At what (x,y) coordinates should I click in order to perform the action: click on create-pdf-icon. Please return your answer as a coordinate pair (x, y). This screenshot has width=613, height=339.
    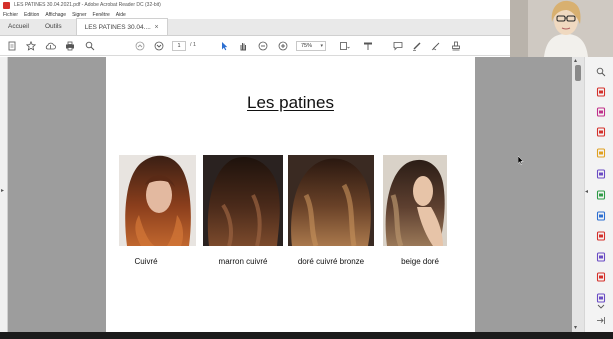
    Looking at the image, I should click on (12, 46).